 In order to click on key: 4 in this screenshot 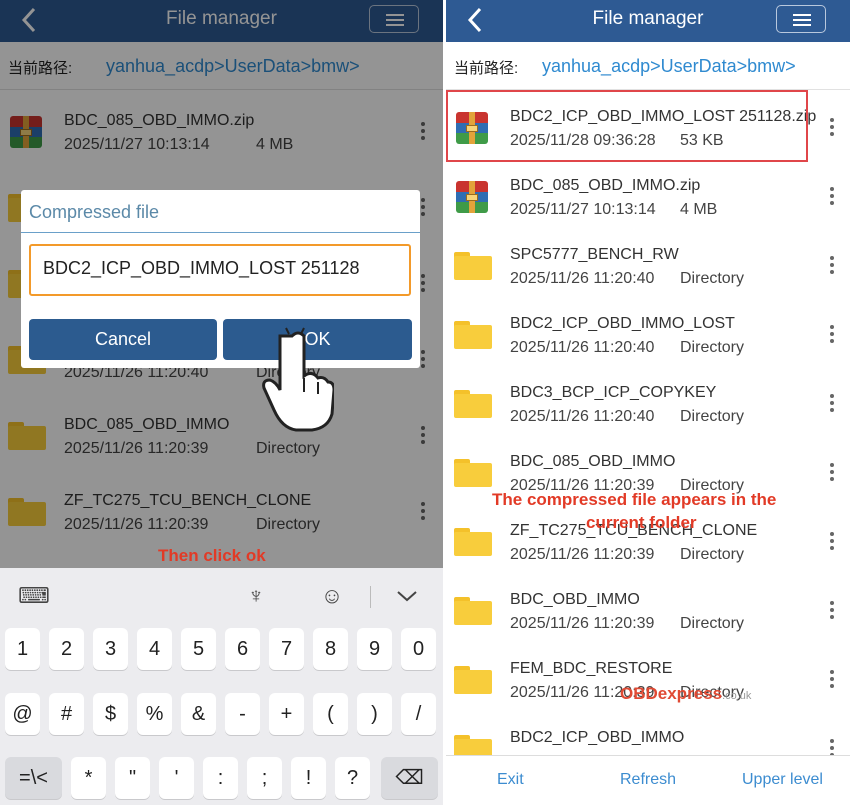, I will do `click(154, 649)`.